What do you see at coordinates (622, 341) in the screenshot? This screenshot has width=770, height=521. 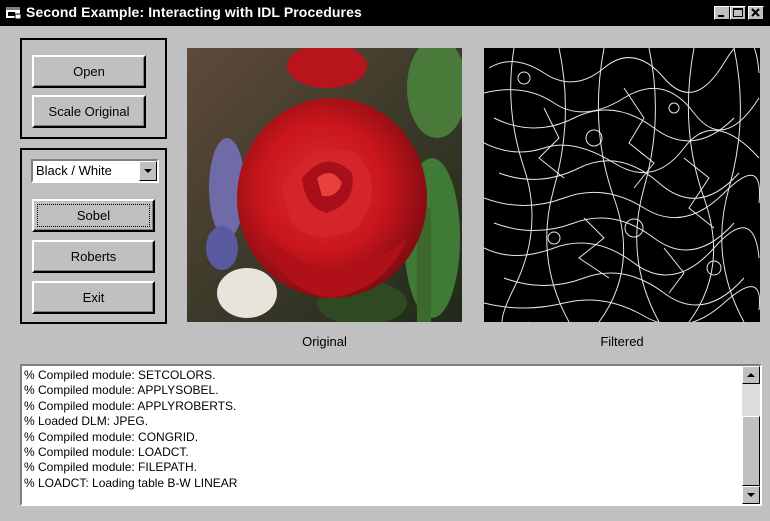 I see `filtered-caption: Filtered` at bounding box center [622, 341].